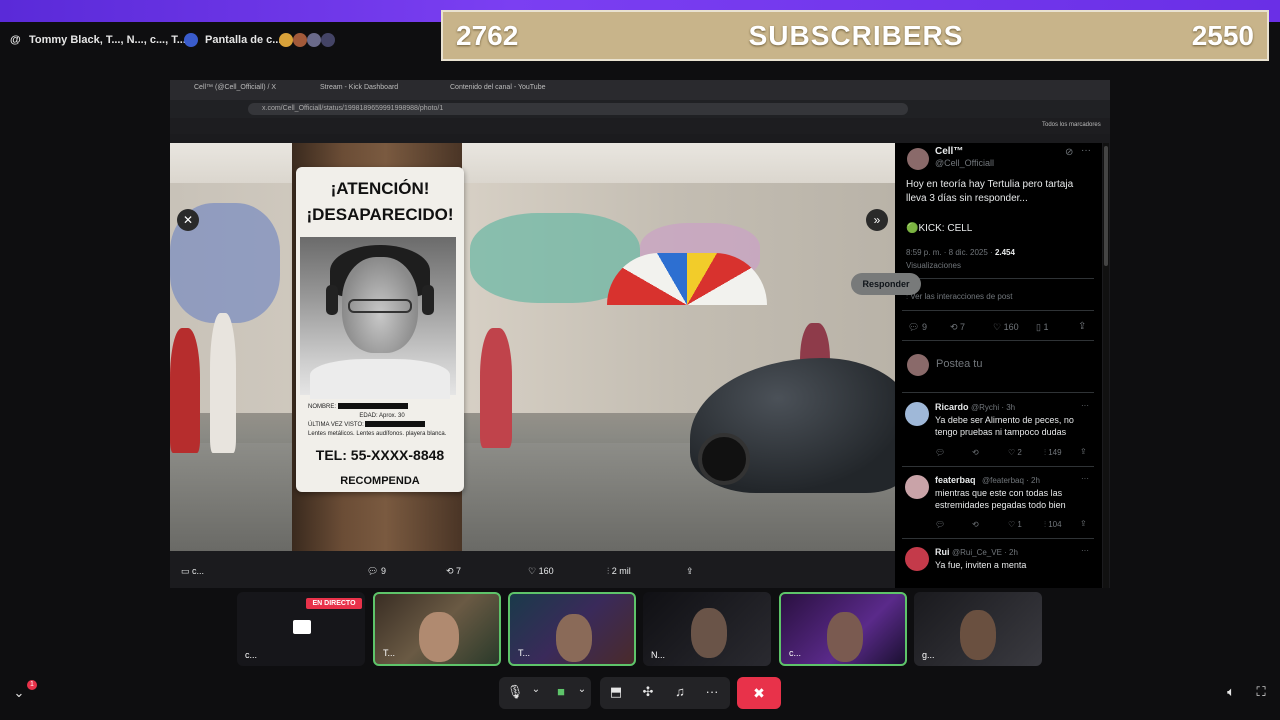 This screenshot has height=720, width=1280. Describe the element at coordinates (536, 689) in the screenshot. I see `mic-options-chevron-icon: ⌄` at that location.